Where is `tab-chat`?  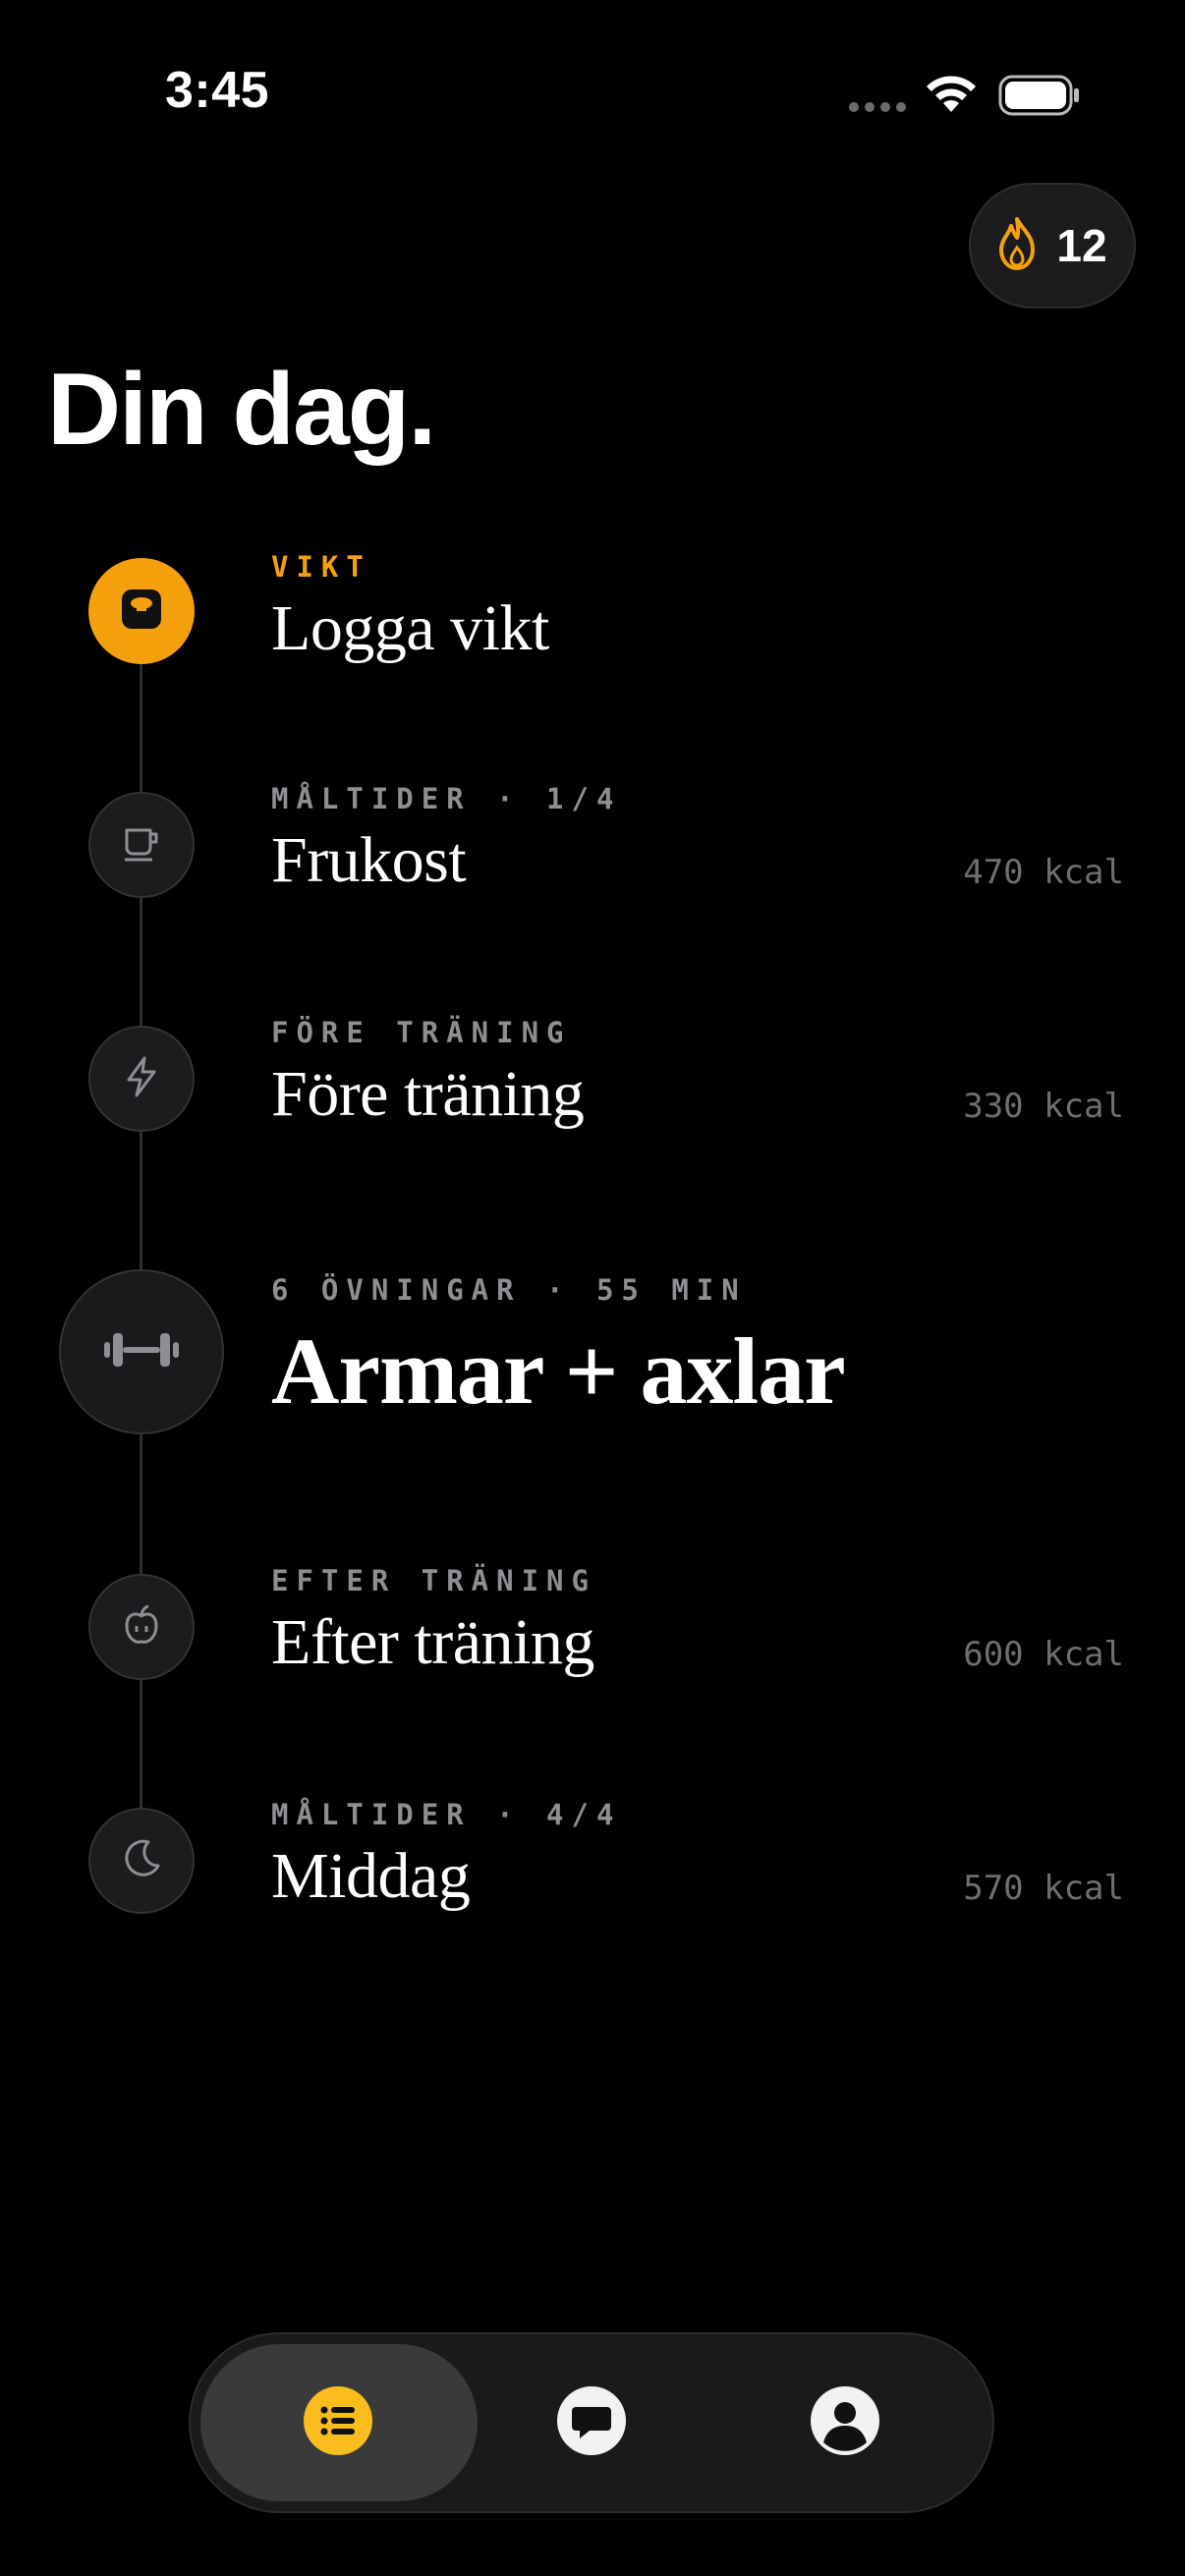 tab-chat is located at coordinates (592, 2422).